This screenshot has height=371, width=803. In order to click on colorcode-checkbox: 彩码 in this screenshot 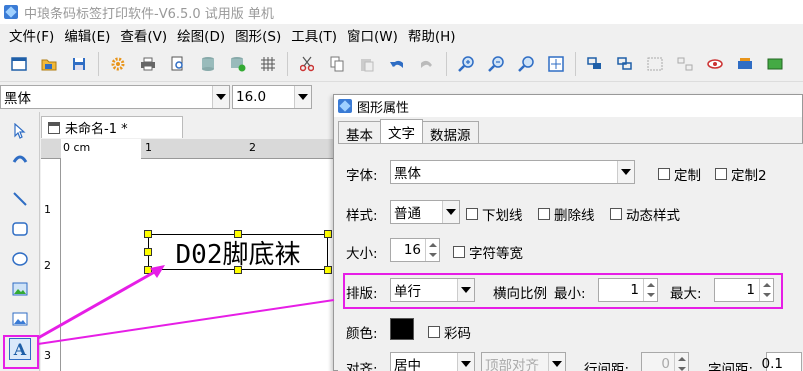, I will do `click(449, 332)`.